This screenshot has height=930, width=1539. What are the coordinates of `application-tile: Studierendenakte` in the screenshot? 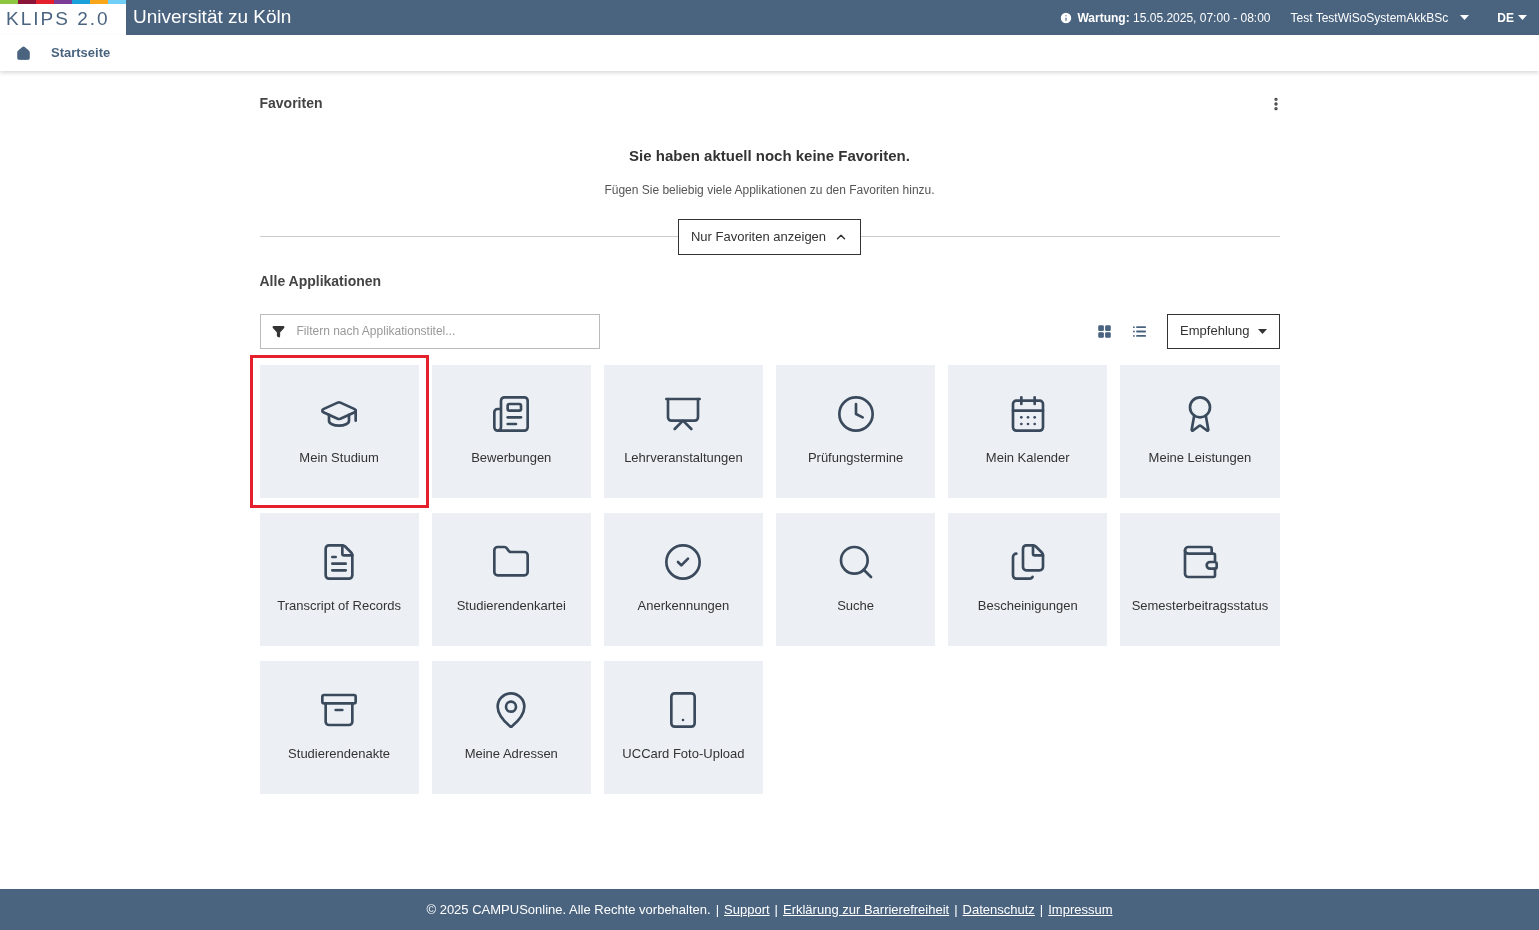 It's located at (339, 727).